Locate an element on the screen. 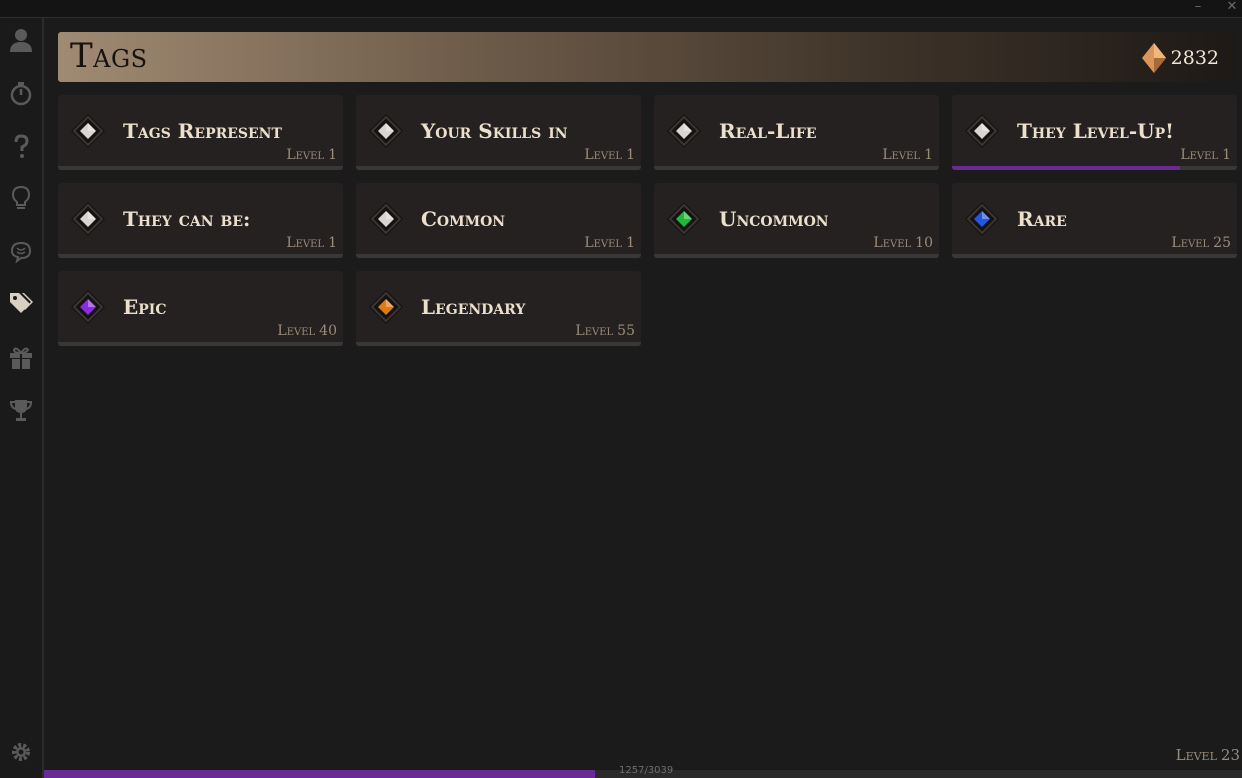  tag-level: Level 10 is located at coordinates (903, 243).